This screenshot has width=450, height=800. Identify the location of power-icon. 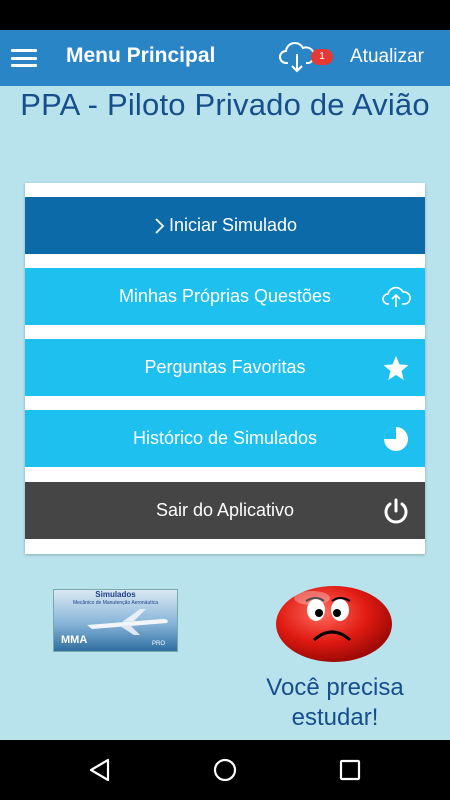
(396, 511).